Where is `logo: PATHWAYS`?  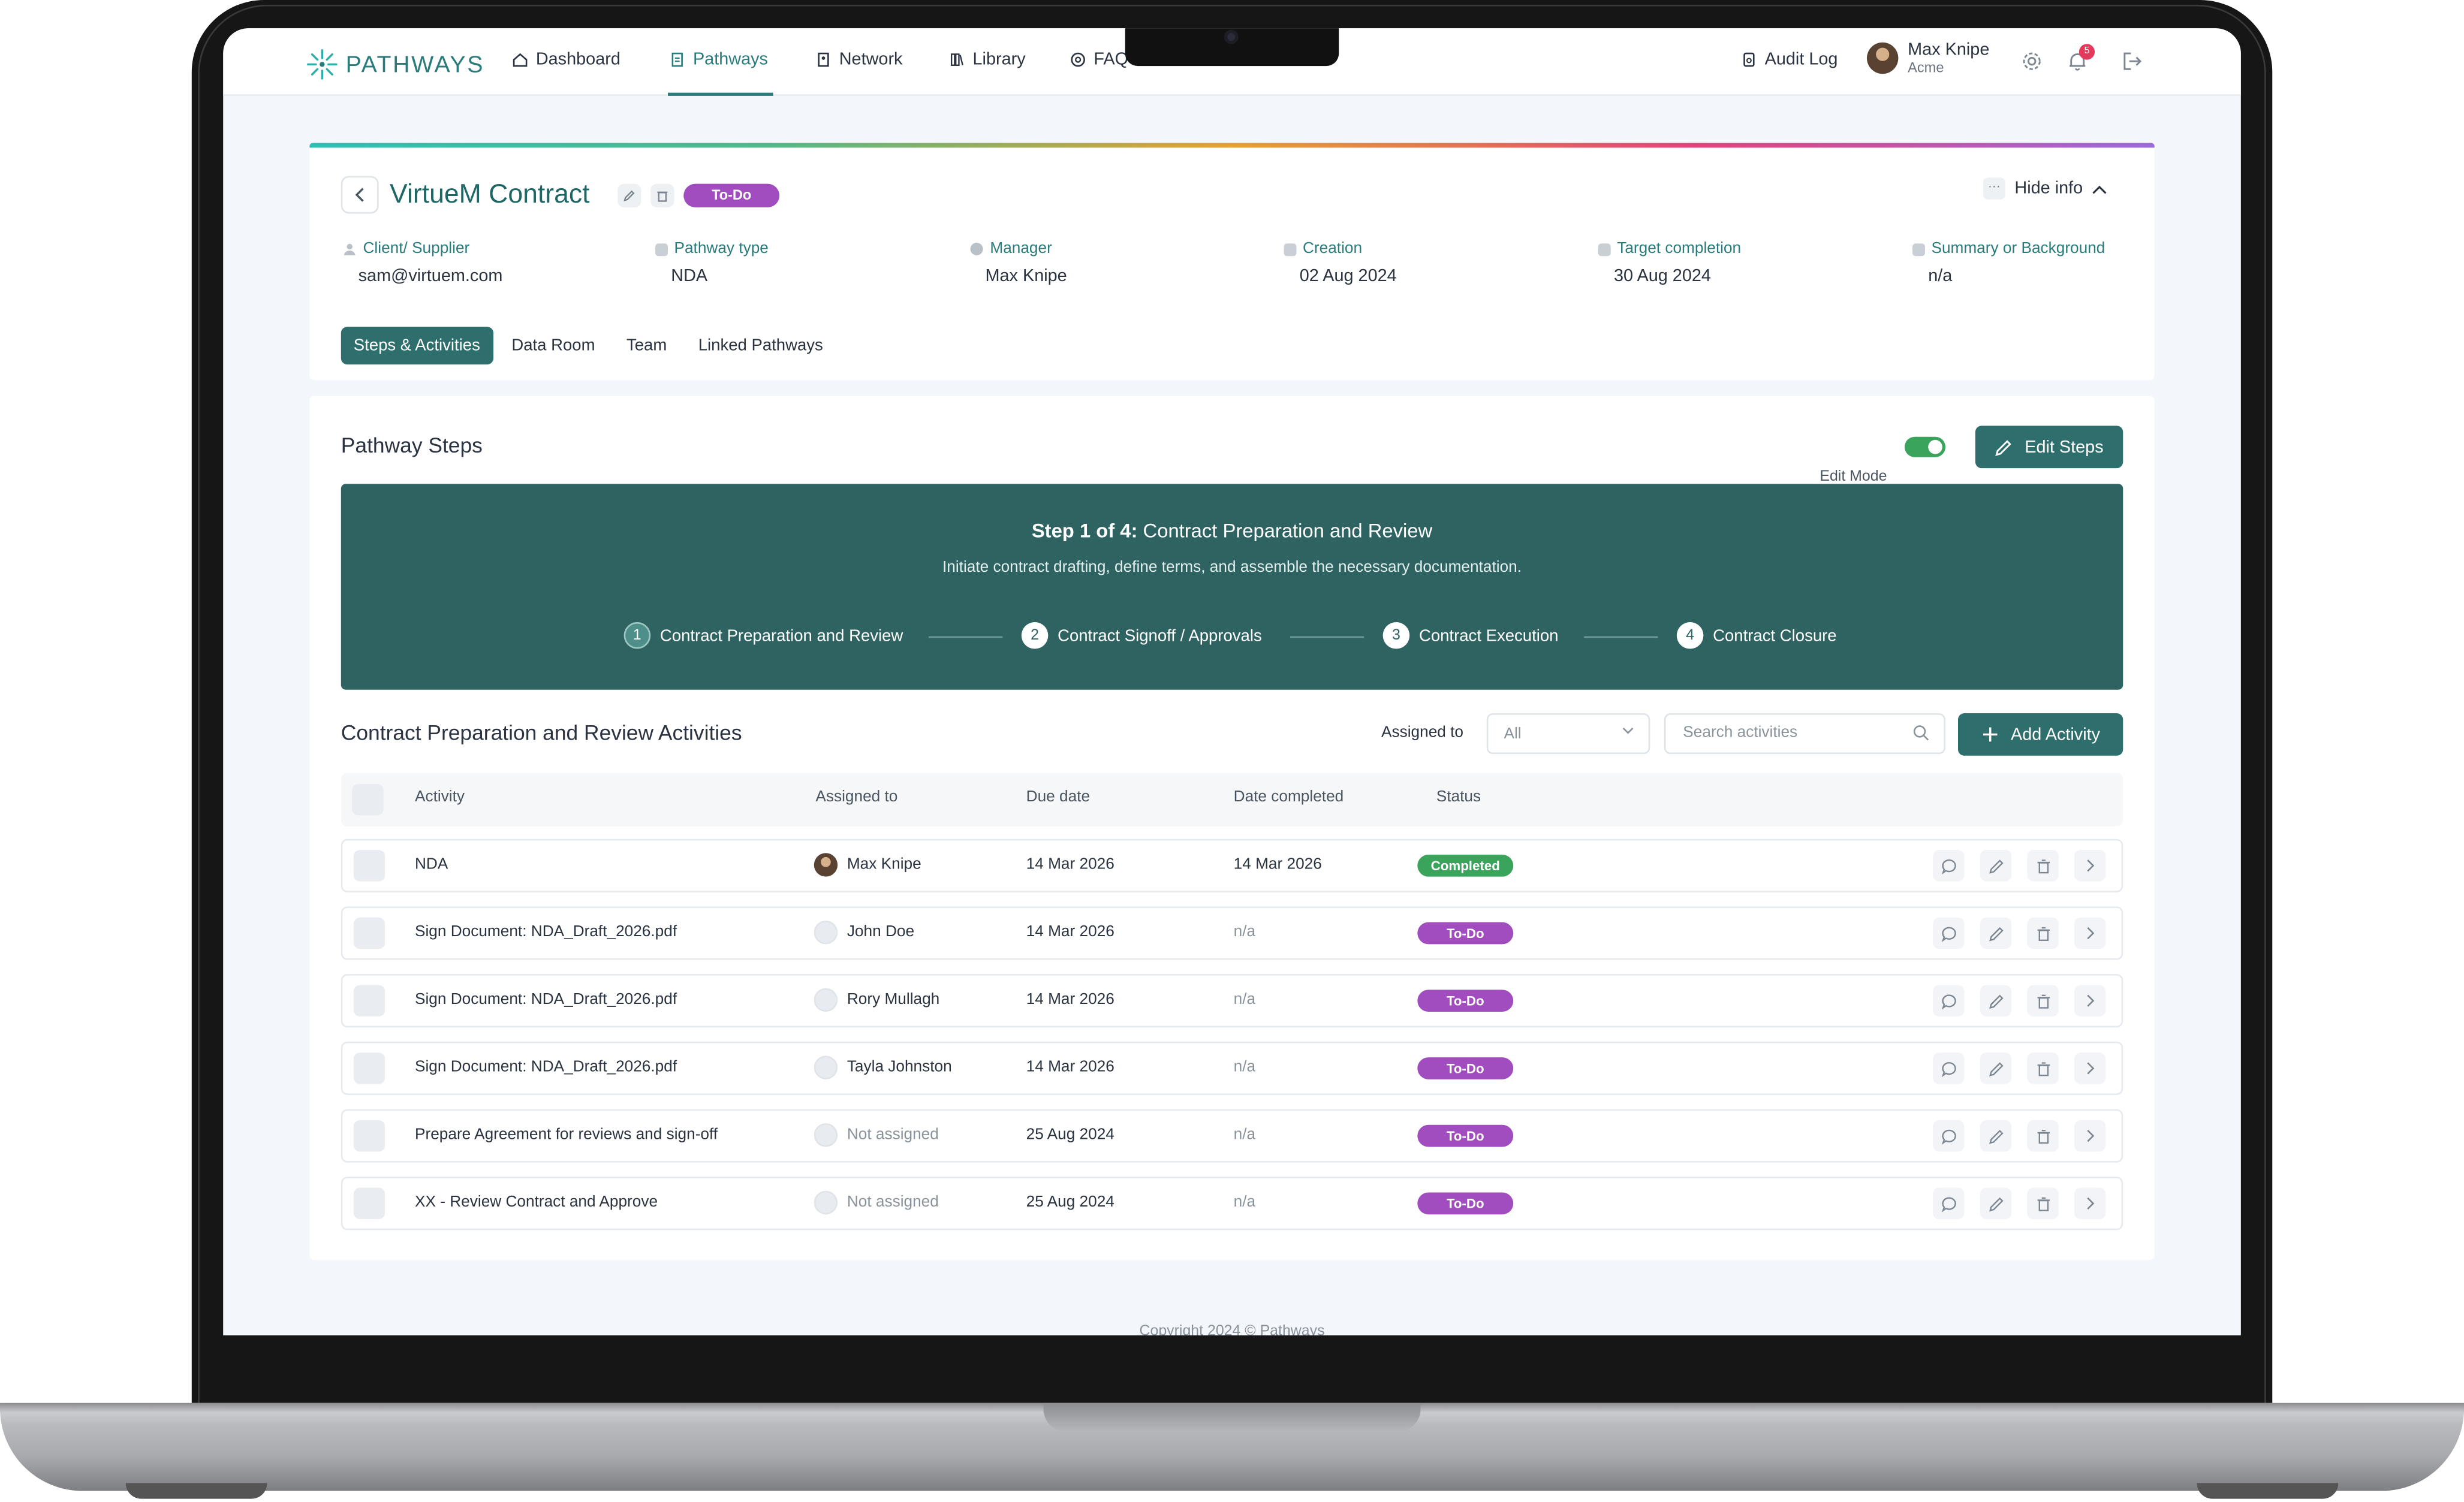
logo: PATHWAYS is located at coordinates (395, 64).